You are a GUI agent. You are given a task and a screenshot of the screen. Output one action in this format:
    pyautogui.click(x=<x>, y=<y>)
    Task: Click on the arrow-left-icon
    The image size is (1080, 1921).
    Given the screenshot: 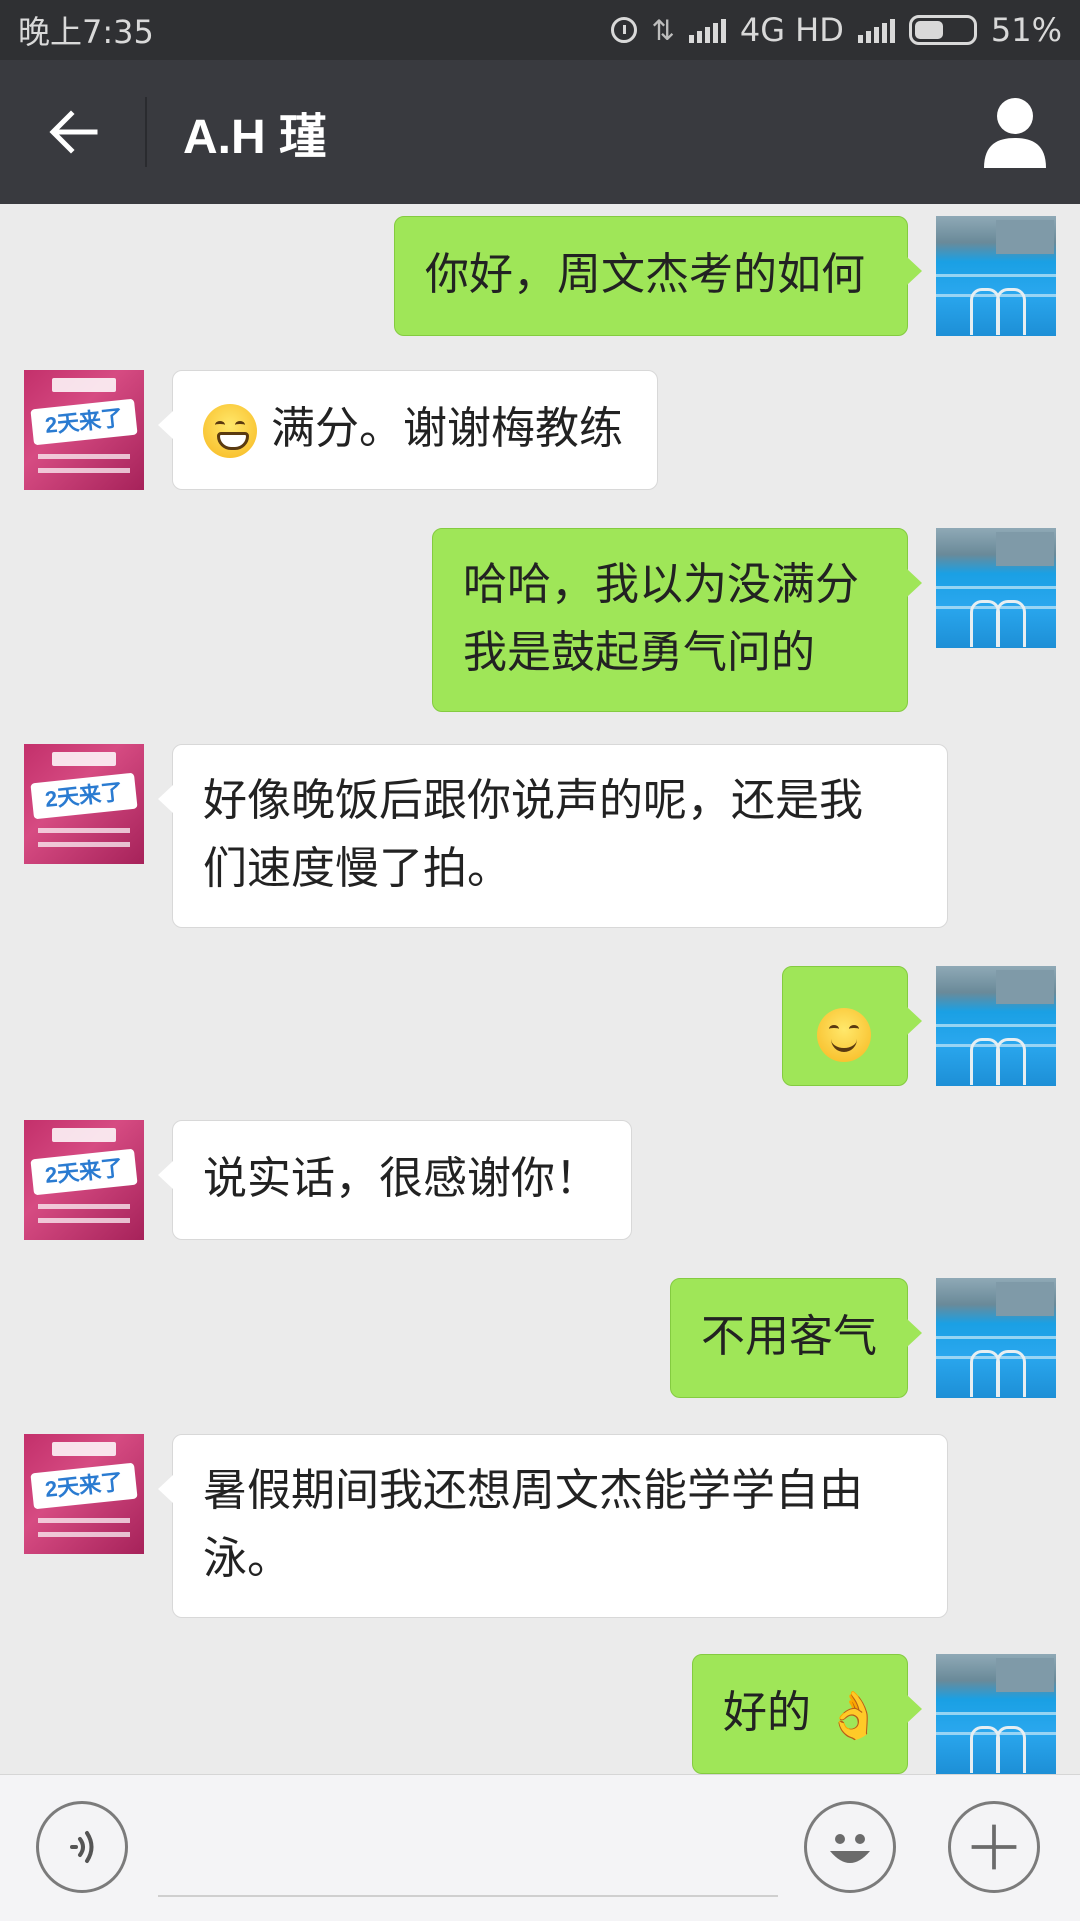 What is the action you would take?
    pyautogui.click(x=72, y=132)
    